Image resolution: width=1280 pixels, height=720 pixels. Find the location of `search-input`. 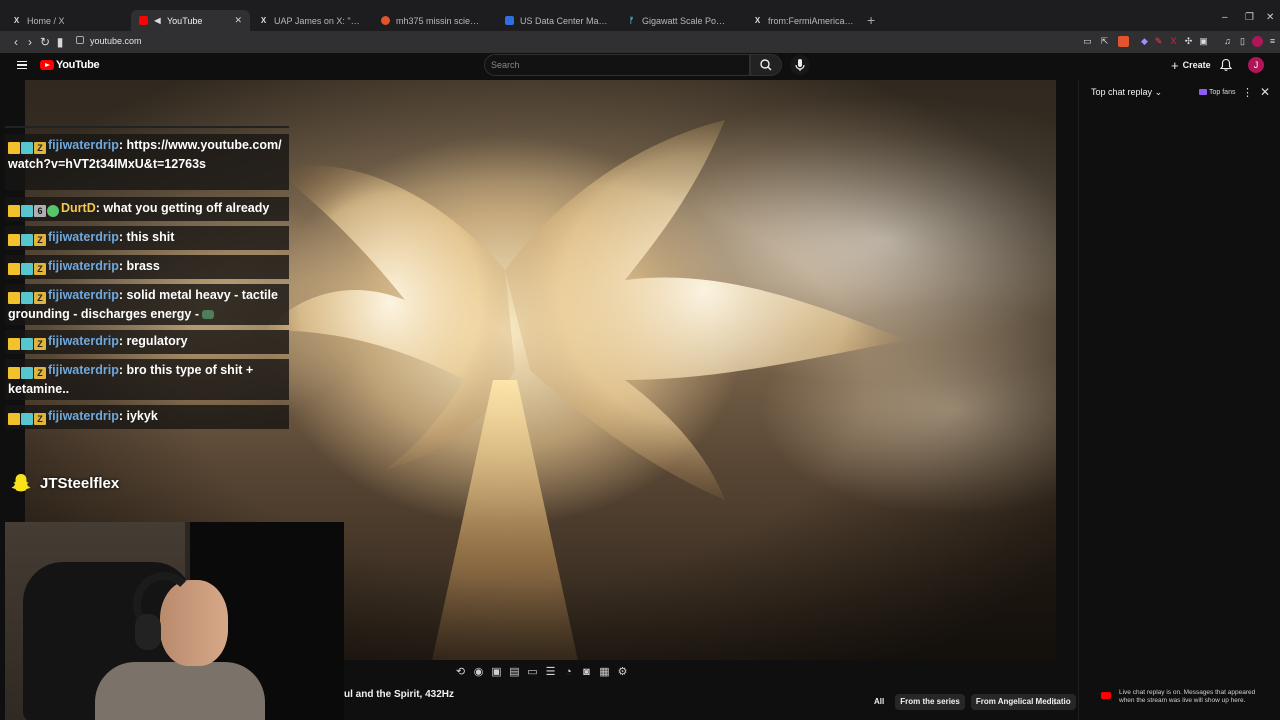

search-input is located at coordinates (616, 65).